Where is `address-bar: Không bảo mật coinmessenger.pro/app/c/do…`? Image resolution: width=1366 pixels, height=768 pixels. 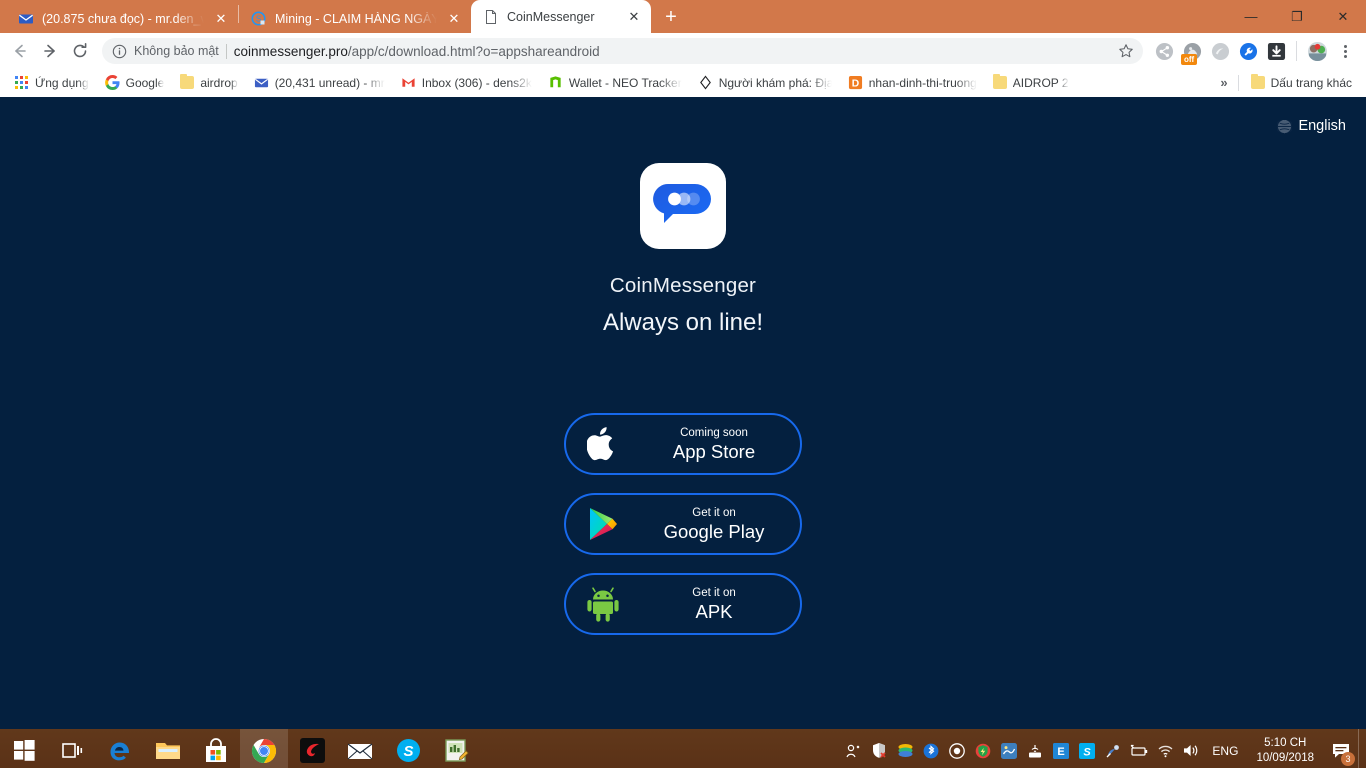
address-bar: Không bảo mật coinmessenger.pro/app/c/do… is located at coordinates (622, 51).